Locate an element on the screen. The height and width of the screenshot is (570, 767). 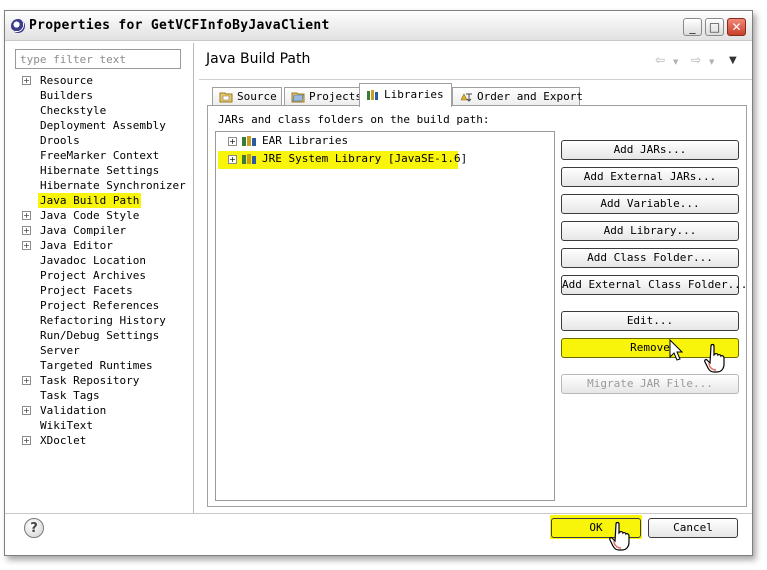
tree-item-builders: Builders is located at coordinates (98, 95).